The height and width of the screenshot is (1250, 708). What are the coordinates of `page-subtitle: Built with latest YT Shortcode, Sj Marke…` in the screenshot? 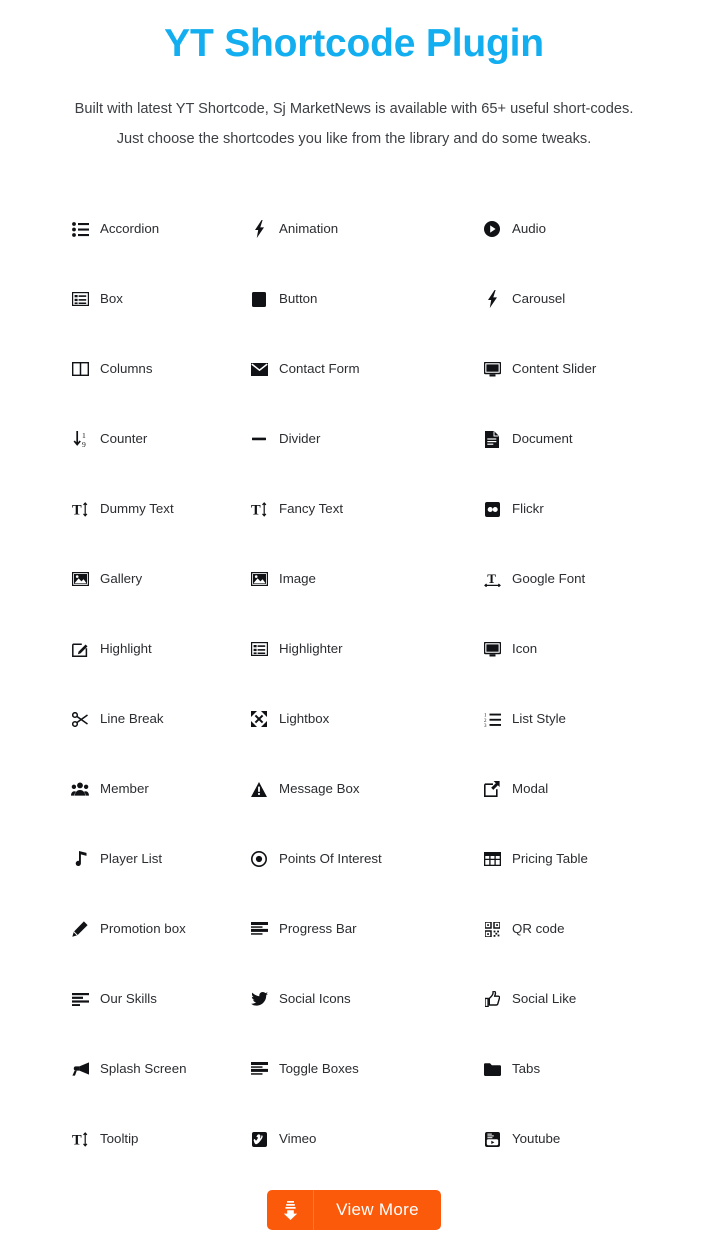 It's located at (354, 124).